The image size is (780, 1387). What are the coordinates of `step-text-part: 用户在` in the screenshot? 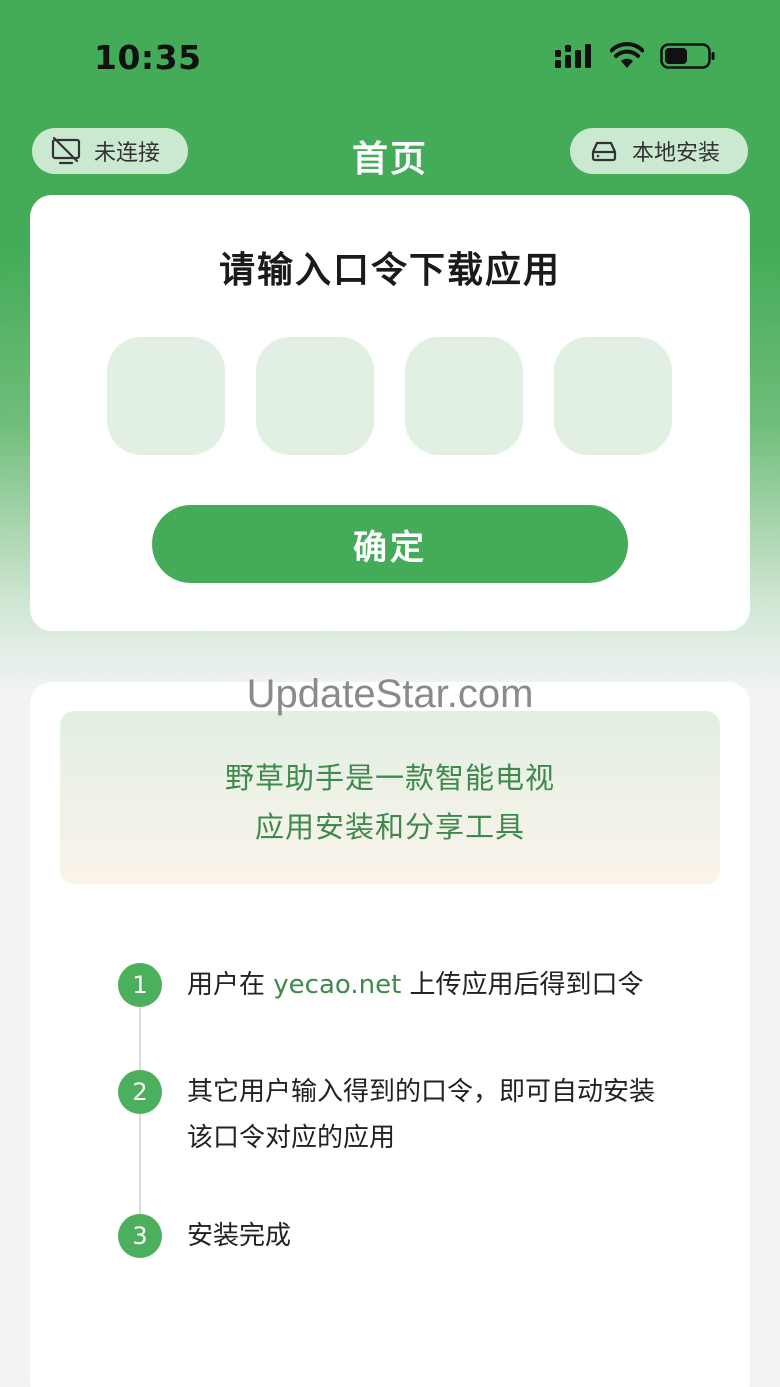 It's located at (230, 985).